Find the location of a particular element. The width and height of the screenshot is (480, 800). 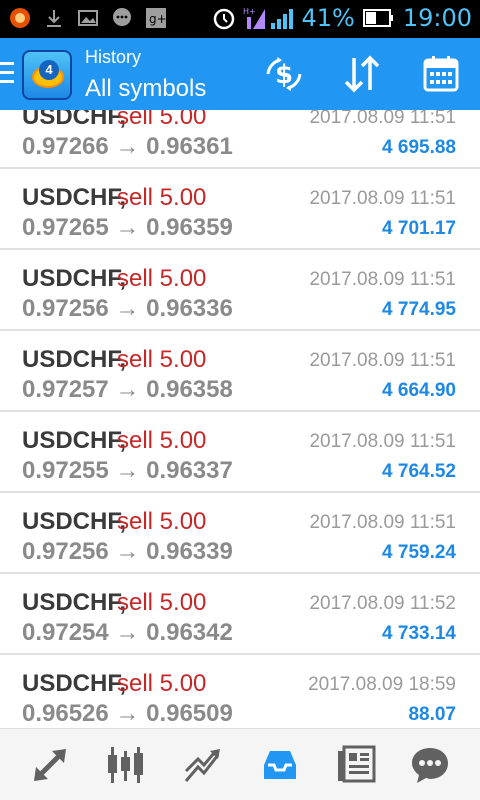

clock: 19:00 is located at coordinates (437, 18).